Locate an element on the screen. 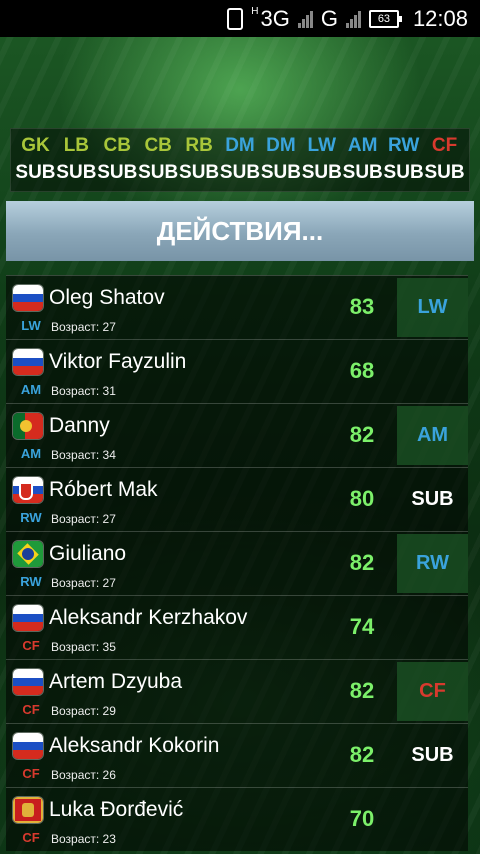  player-row: Giuliano RW Возраст: 27 82 RW is located at coordinates (237, 563).